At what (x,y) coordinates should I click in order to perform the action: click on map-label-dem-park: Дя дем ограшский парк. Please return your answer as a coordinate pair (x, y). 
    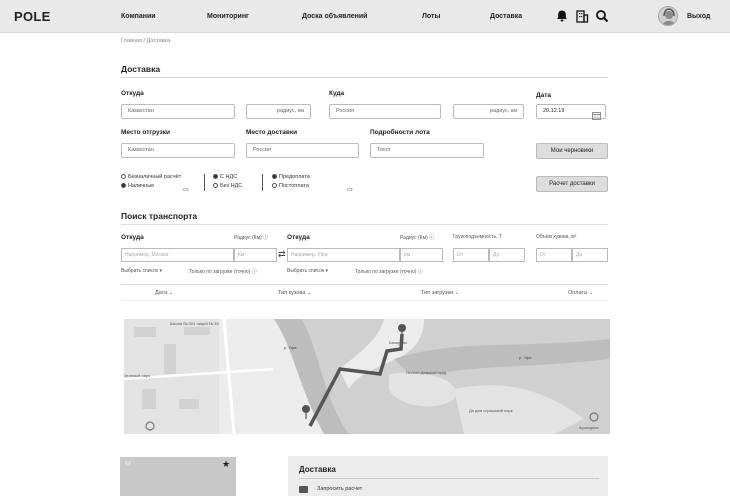
    Looking at the image, I should click on (491, 410).